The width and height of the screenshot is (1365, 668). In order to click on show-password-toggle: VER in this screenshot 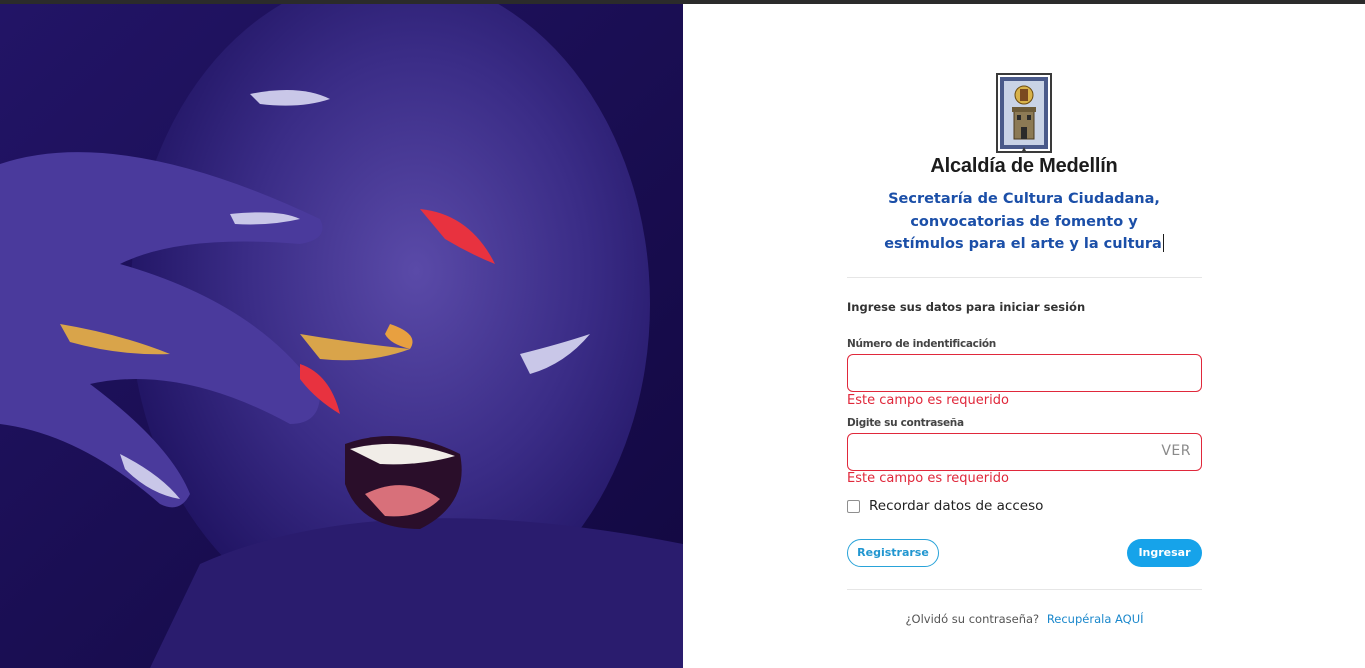, I will do `click(1176, 451)`.